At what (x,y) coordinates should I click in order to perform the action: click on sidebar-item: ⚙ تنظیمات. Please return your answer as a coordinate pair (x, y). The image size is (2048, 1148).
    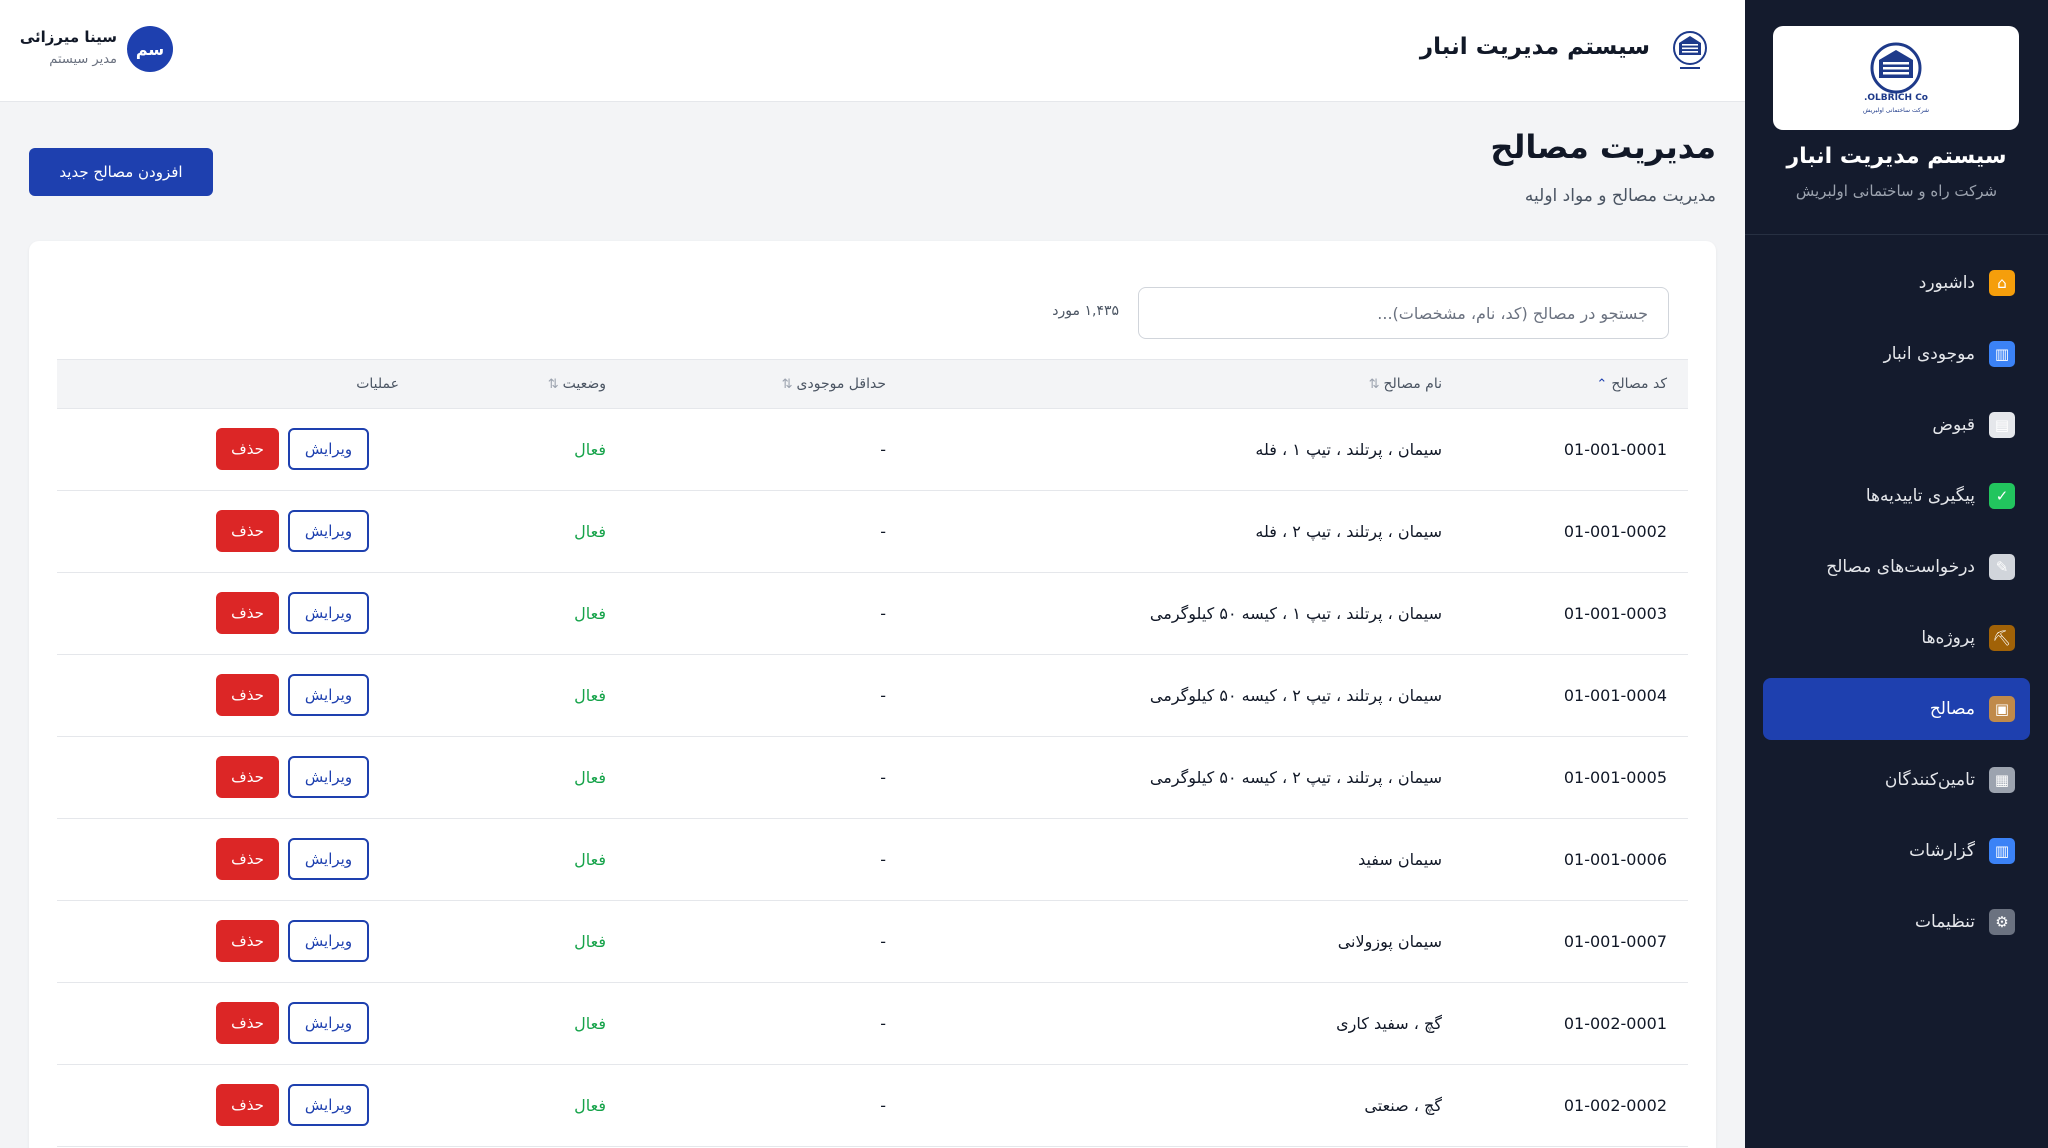
    Looking at the image, I should click on (1896, 922).